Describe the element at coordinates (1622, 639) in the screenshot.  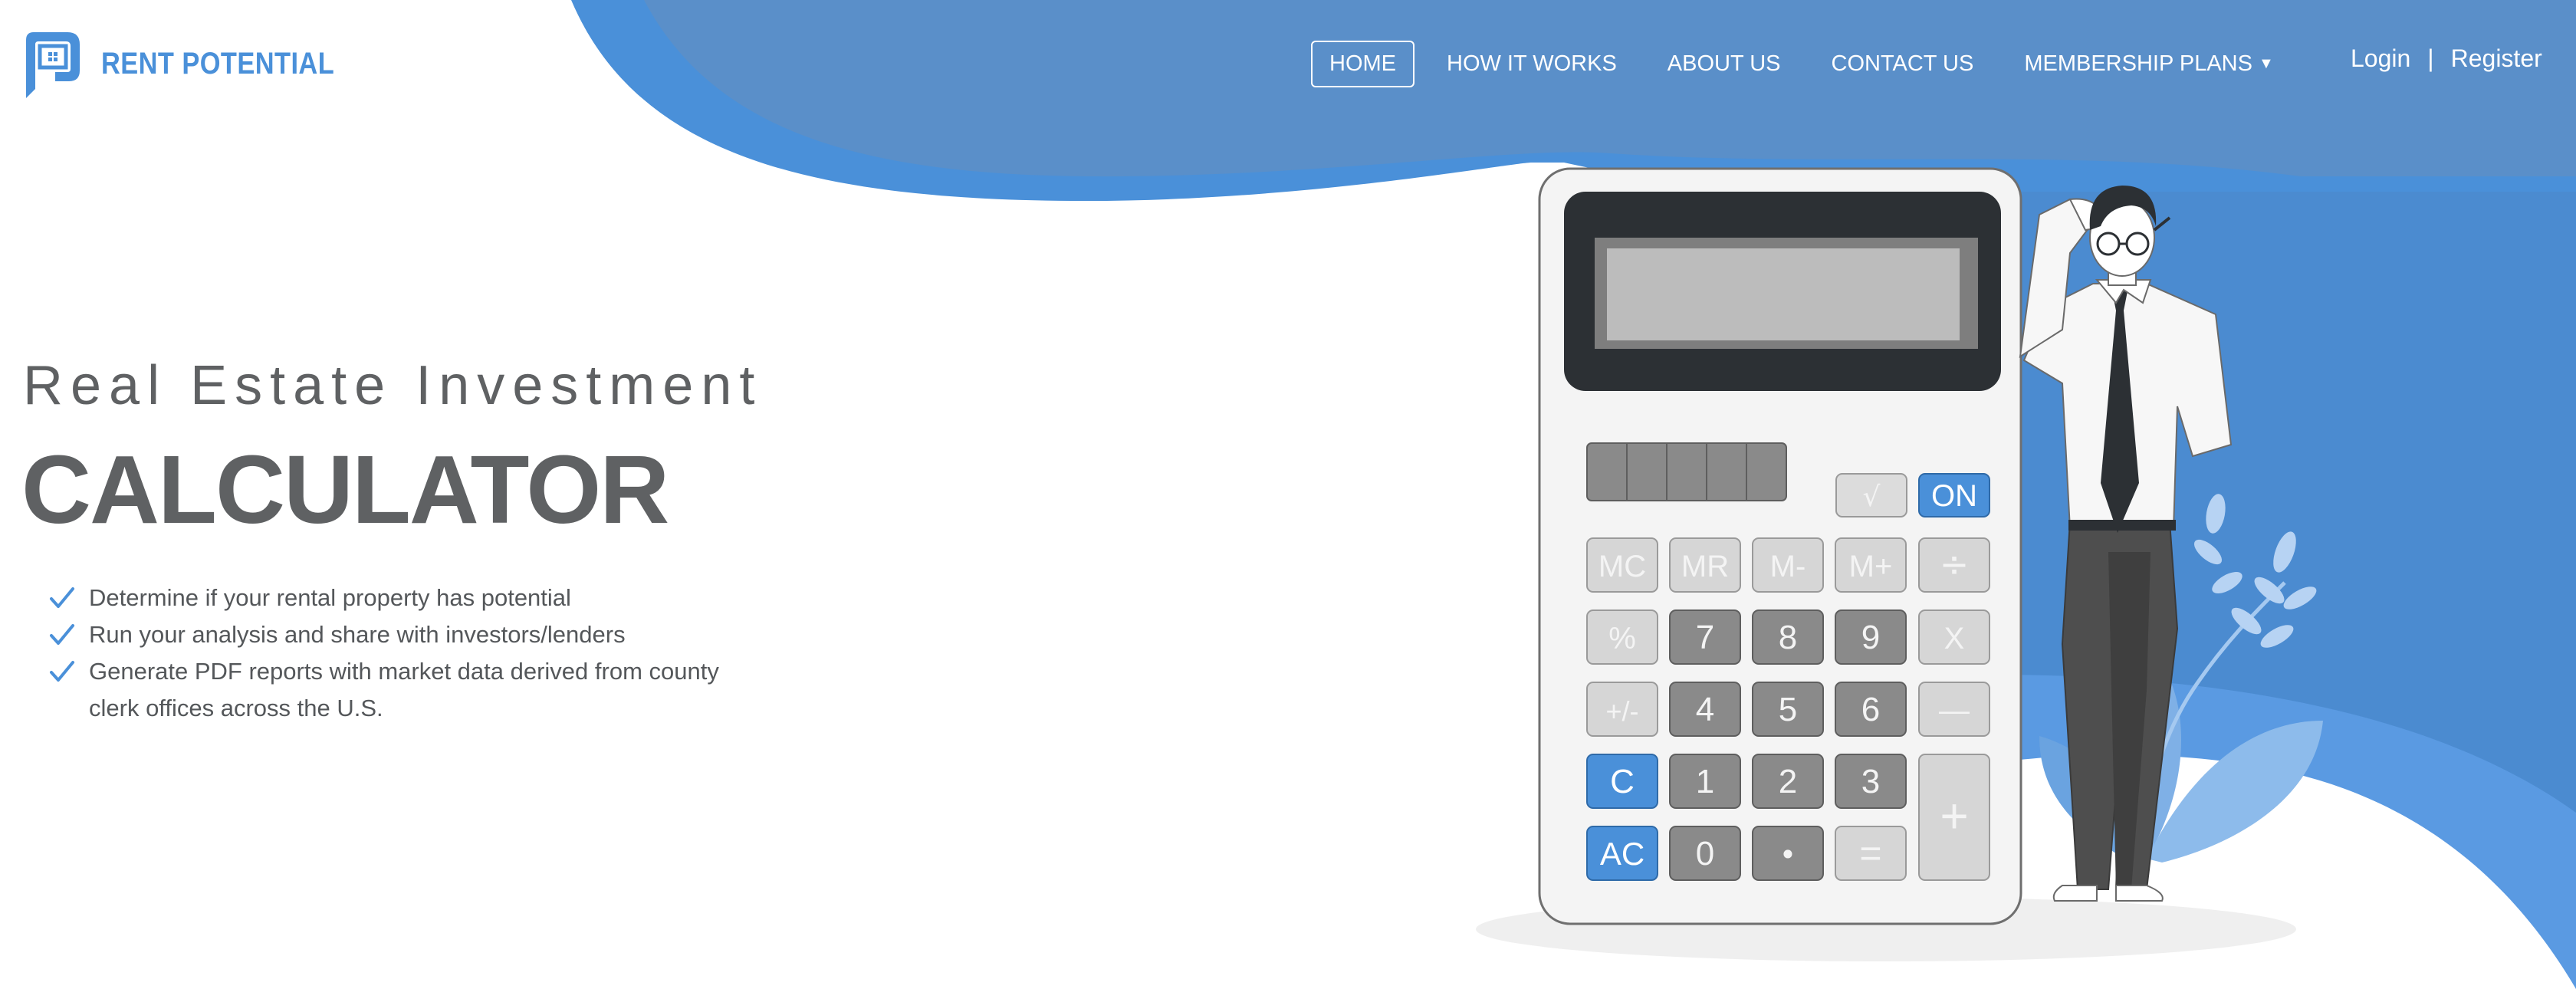
I see `key-percent: %` at that location.